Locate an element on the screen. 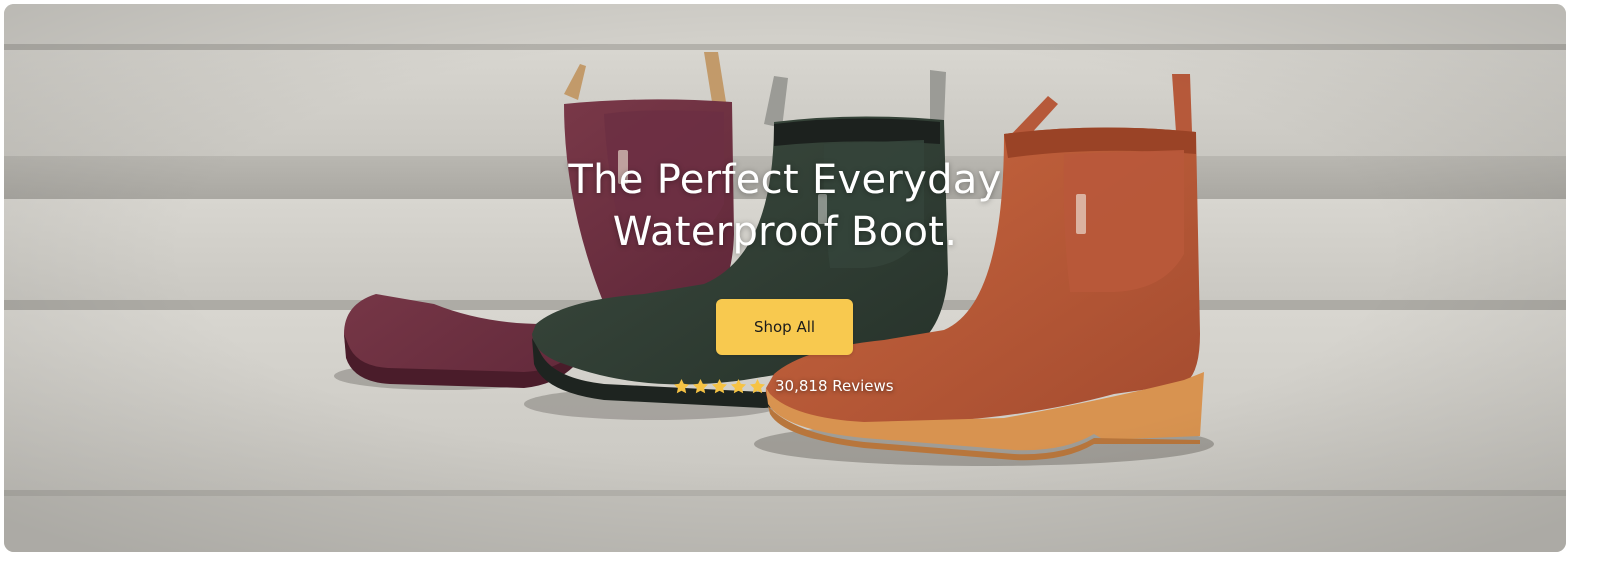 Image resolution: width=1600 pixels, height=566 pixels. headline-line-1: The Perfect Everyday is located at coordinates (785, 180).